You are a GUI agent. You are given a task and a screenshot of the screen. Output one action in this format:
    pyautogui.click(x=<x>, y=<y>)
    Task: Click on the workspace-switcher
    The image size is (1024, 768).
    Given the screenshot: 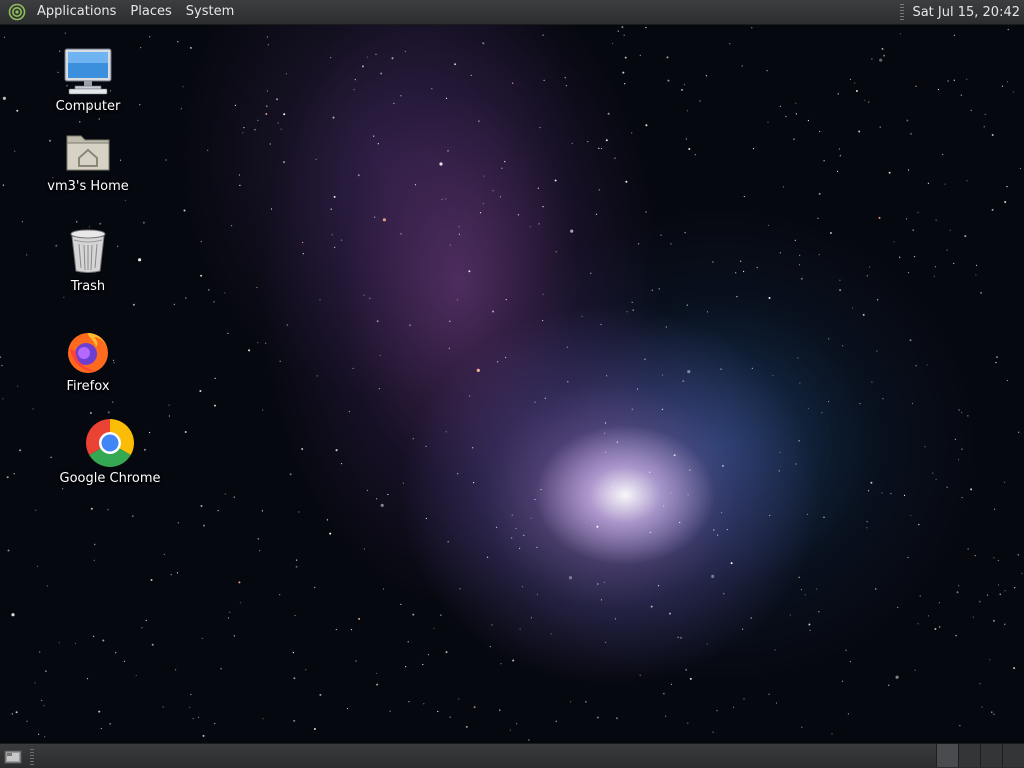 What is the action you would take?
    pyautogui.click(x=980, y=756)
    